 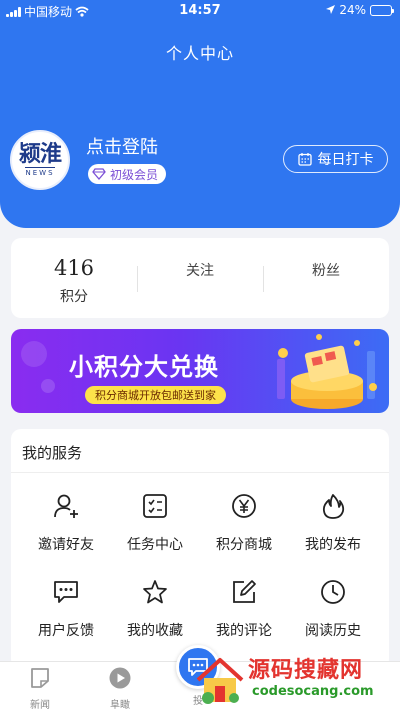 What do you see at coordinates (144, 367) in the screenshot?
I see `banner-title: 小积分大兑换` at bounding box center [144, 367].